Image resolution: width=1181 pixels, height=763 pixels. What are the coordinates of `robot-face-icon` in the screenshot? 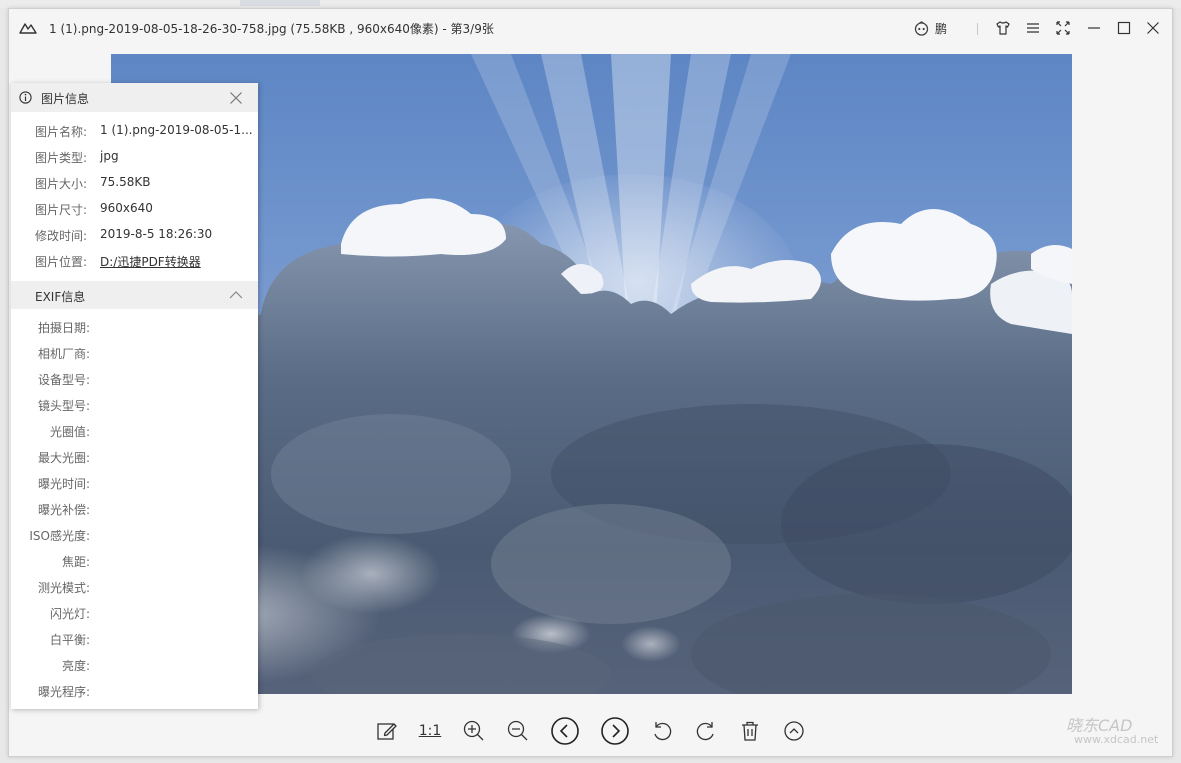 It's located at (921, 28).